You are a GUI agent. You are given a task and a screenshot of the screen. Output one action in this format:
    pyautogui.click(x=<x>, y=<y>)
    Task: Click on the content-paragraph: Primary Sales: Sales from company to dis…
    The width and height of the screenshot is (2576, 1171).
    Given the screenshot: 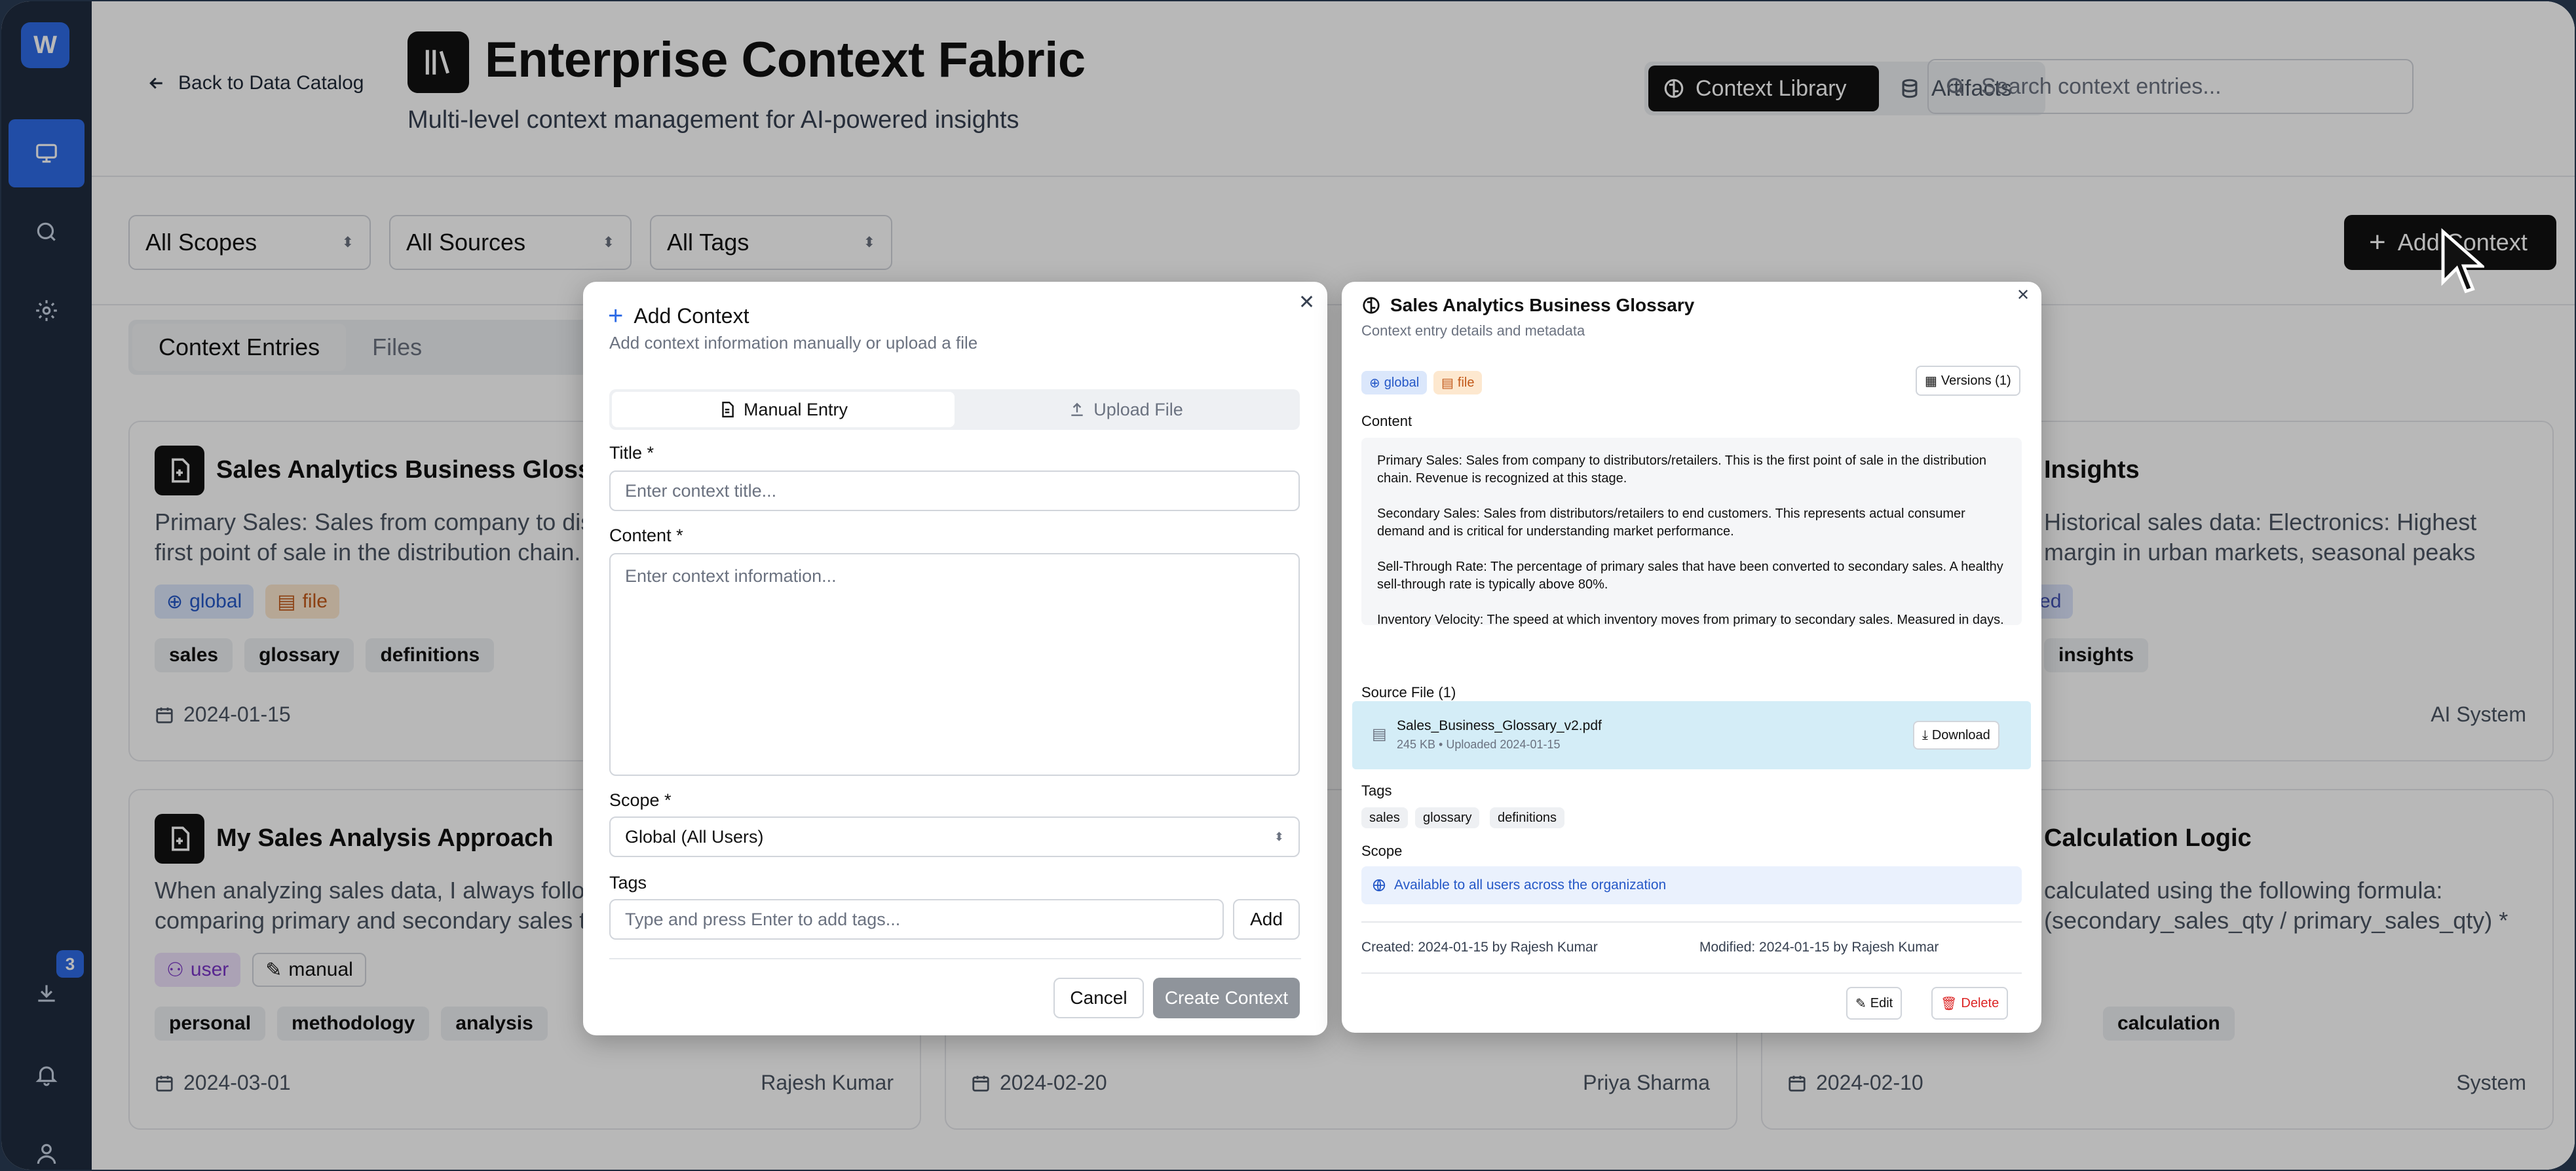 What is the action you would take?
    pyautogui.click(x=1682, y=470)
    